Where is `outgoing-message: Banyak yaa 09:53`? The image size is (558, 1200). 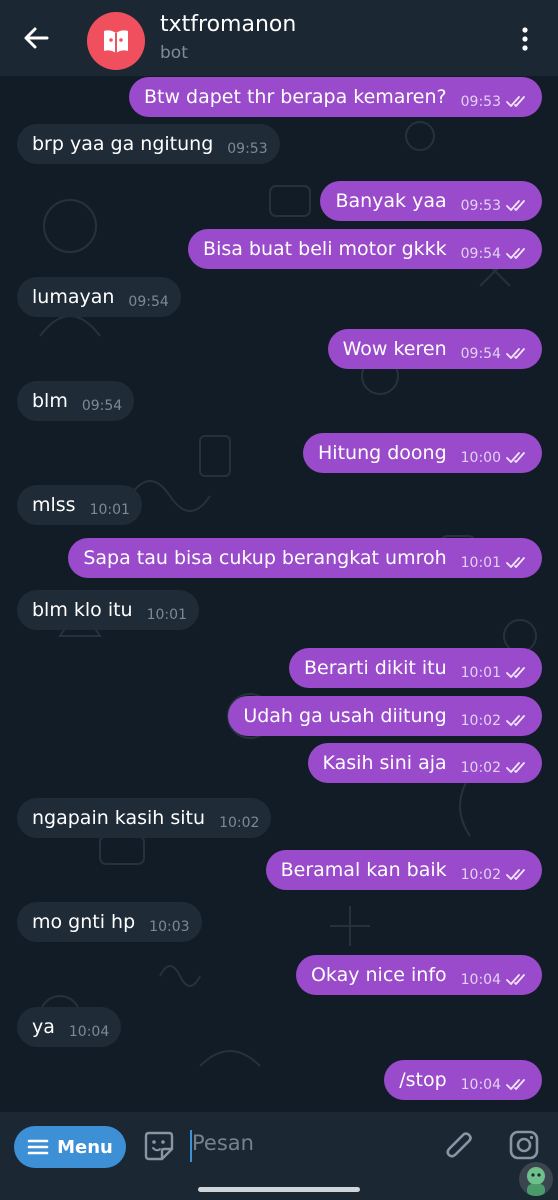 outgoing-message: Banyak yaa 09:53 is located at coordinates (431, 201).